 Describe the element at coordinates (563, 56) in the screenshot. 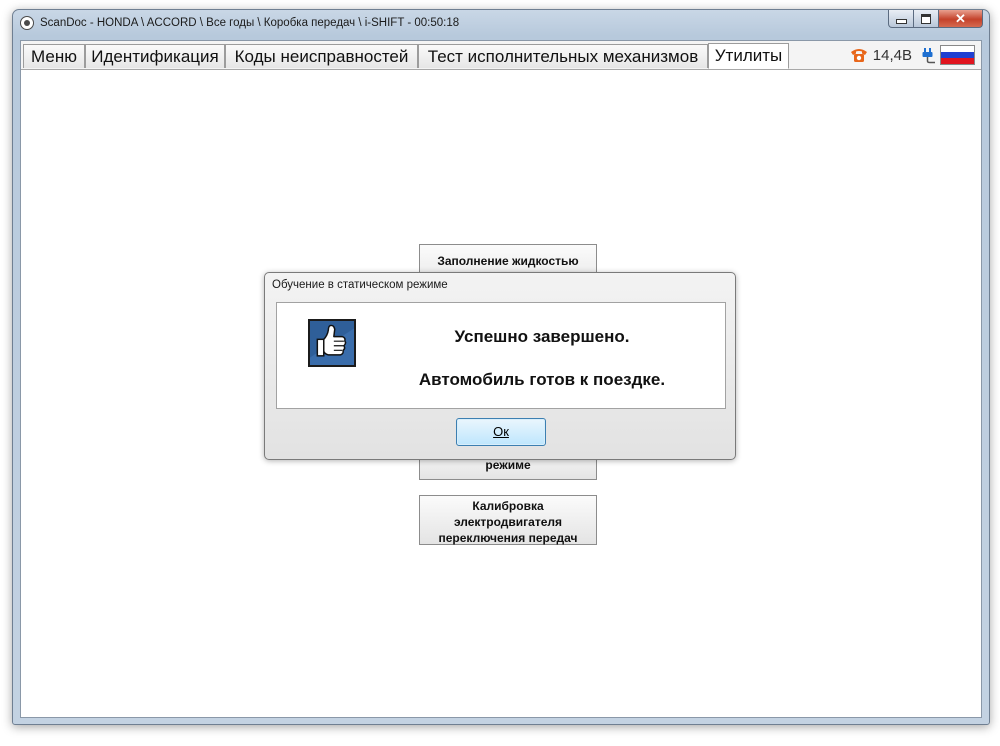

I see `tab-actuator-test: Тест исполнительных механизмов` at that location.